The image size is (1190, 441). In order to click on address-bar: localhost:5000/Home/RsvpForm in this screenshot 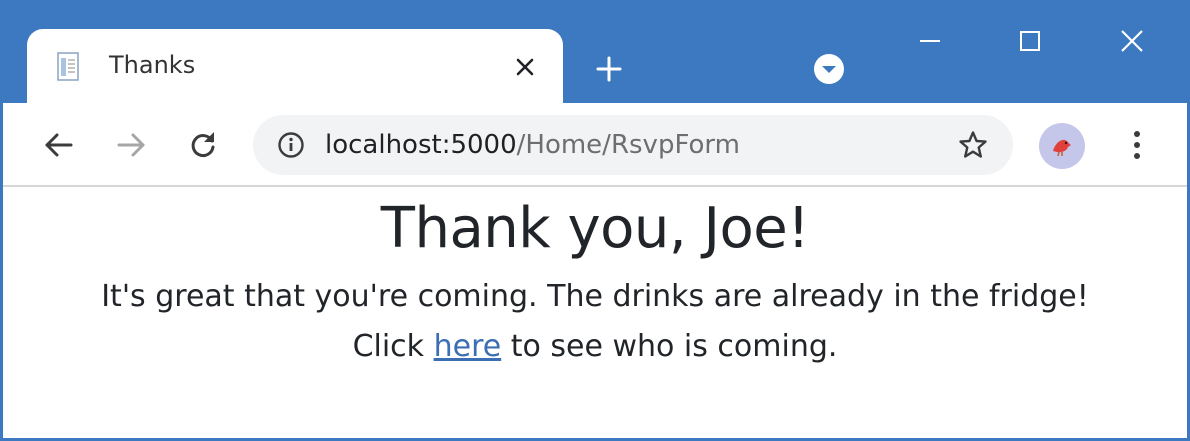, I will do `click(633, 145)`.